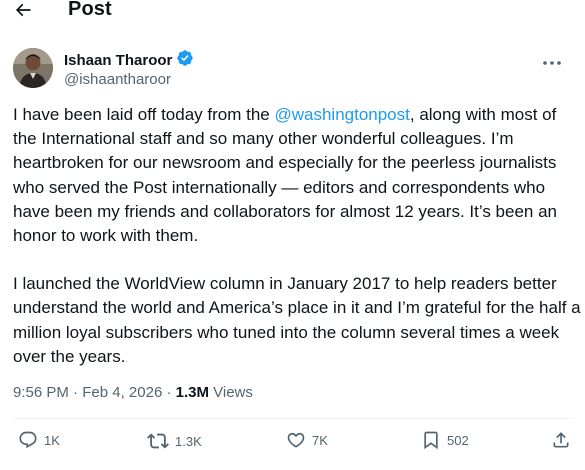 The height and width of the screenshot is (470, 585). Describe the element at coordinates (307, 440) in the screenshot. I see `like-button: 7K` at that location.